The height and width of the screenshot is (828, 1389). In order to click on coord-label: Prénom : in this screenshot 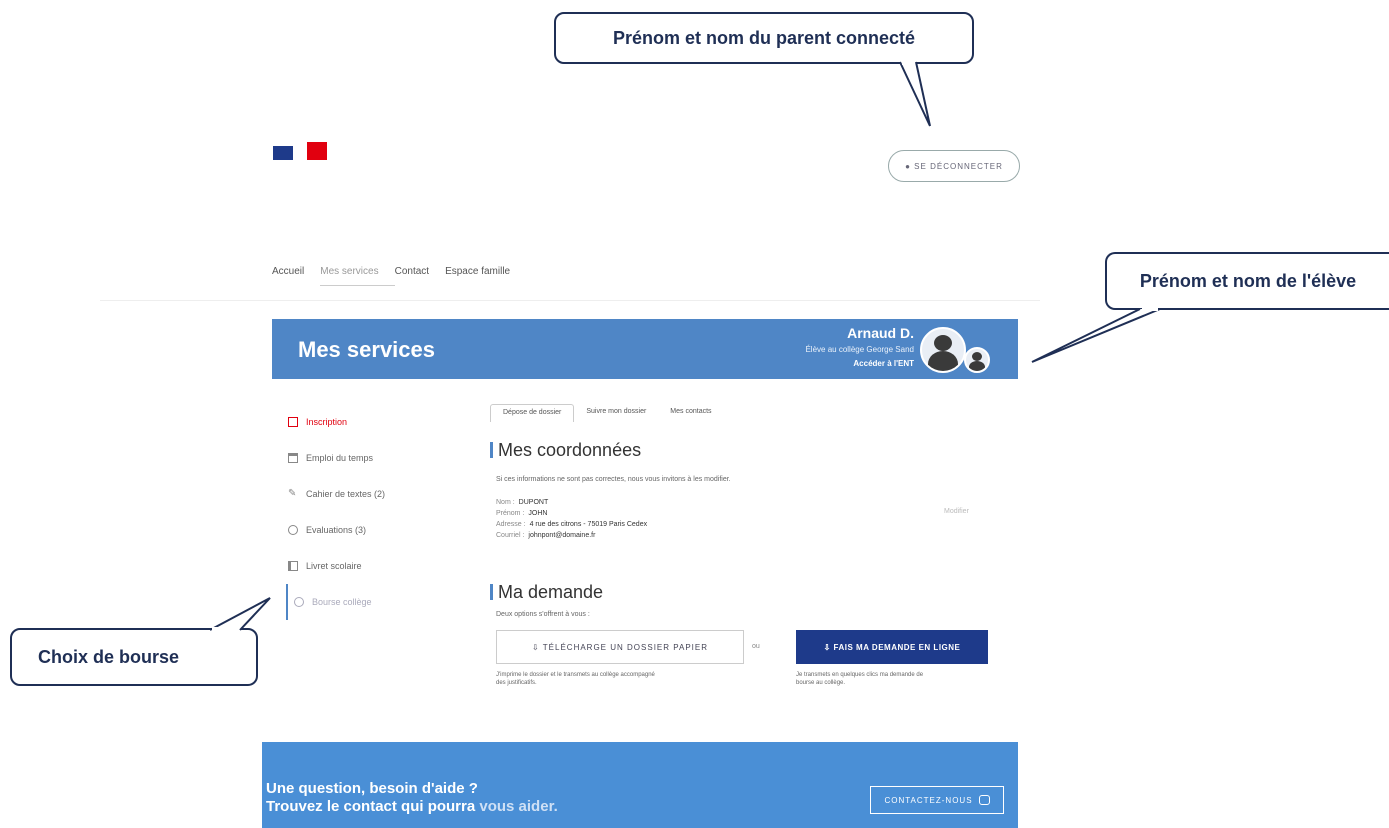, I will do `click(510, 513)`.